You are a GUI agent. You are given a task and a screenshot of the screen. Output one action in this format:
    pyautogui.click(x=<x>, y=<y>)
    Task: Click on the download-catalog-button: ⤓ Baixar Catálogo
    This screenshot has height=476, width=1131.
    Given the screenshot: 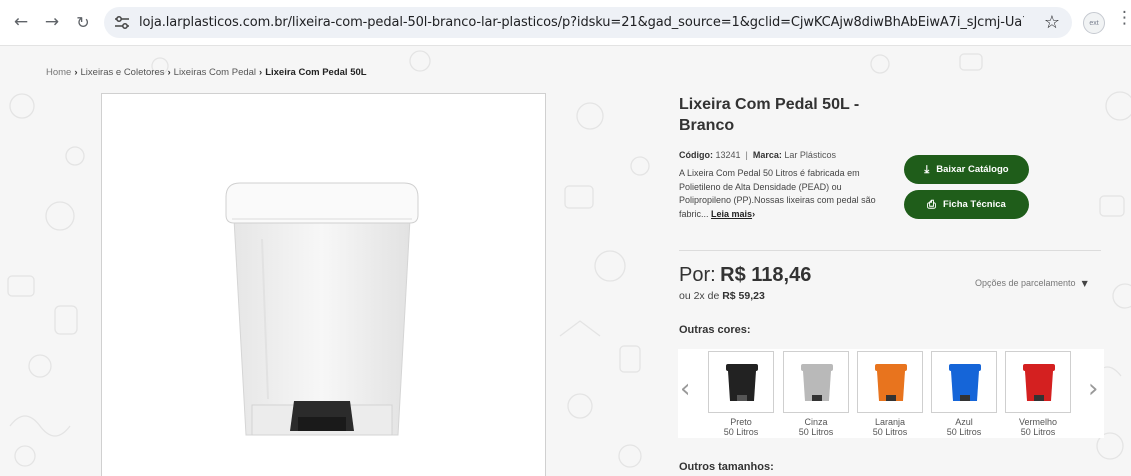 What is the action you would take?
    pyautogui.click(x=966, y=169)
    